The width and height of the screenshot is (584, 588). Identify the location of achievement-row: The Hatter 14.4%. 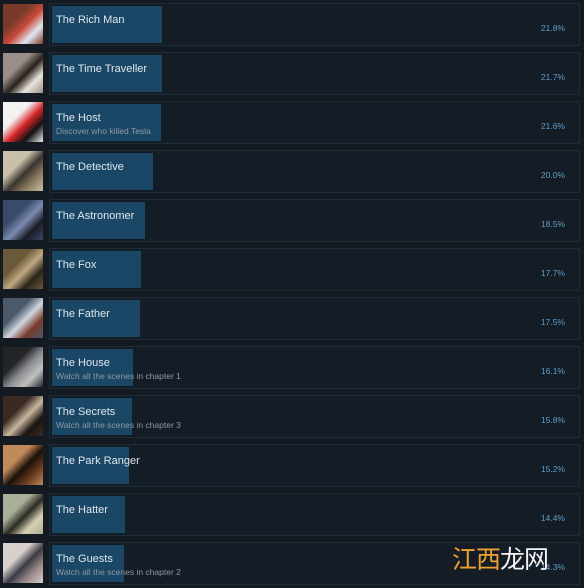
(292, 516).